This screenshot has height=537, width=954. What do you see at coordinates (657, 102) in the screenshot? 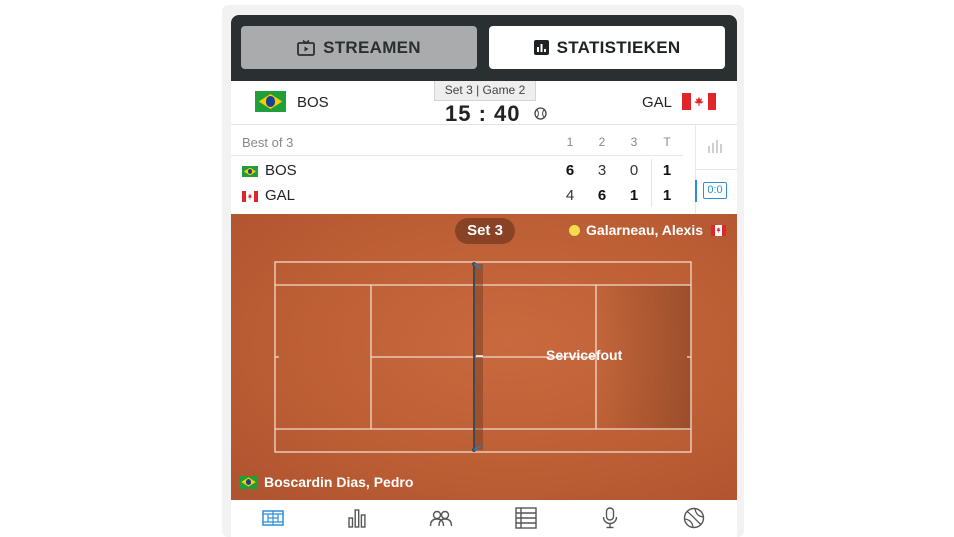
I see `away-team-abbr: GAL` at bounding box center [657, 102].